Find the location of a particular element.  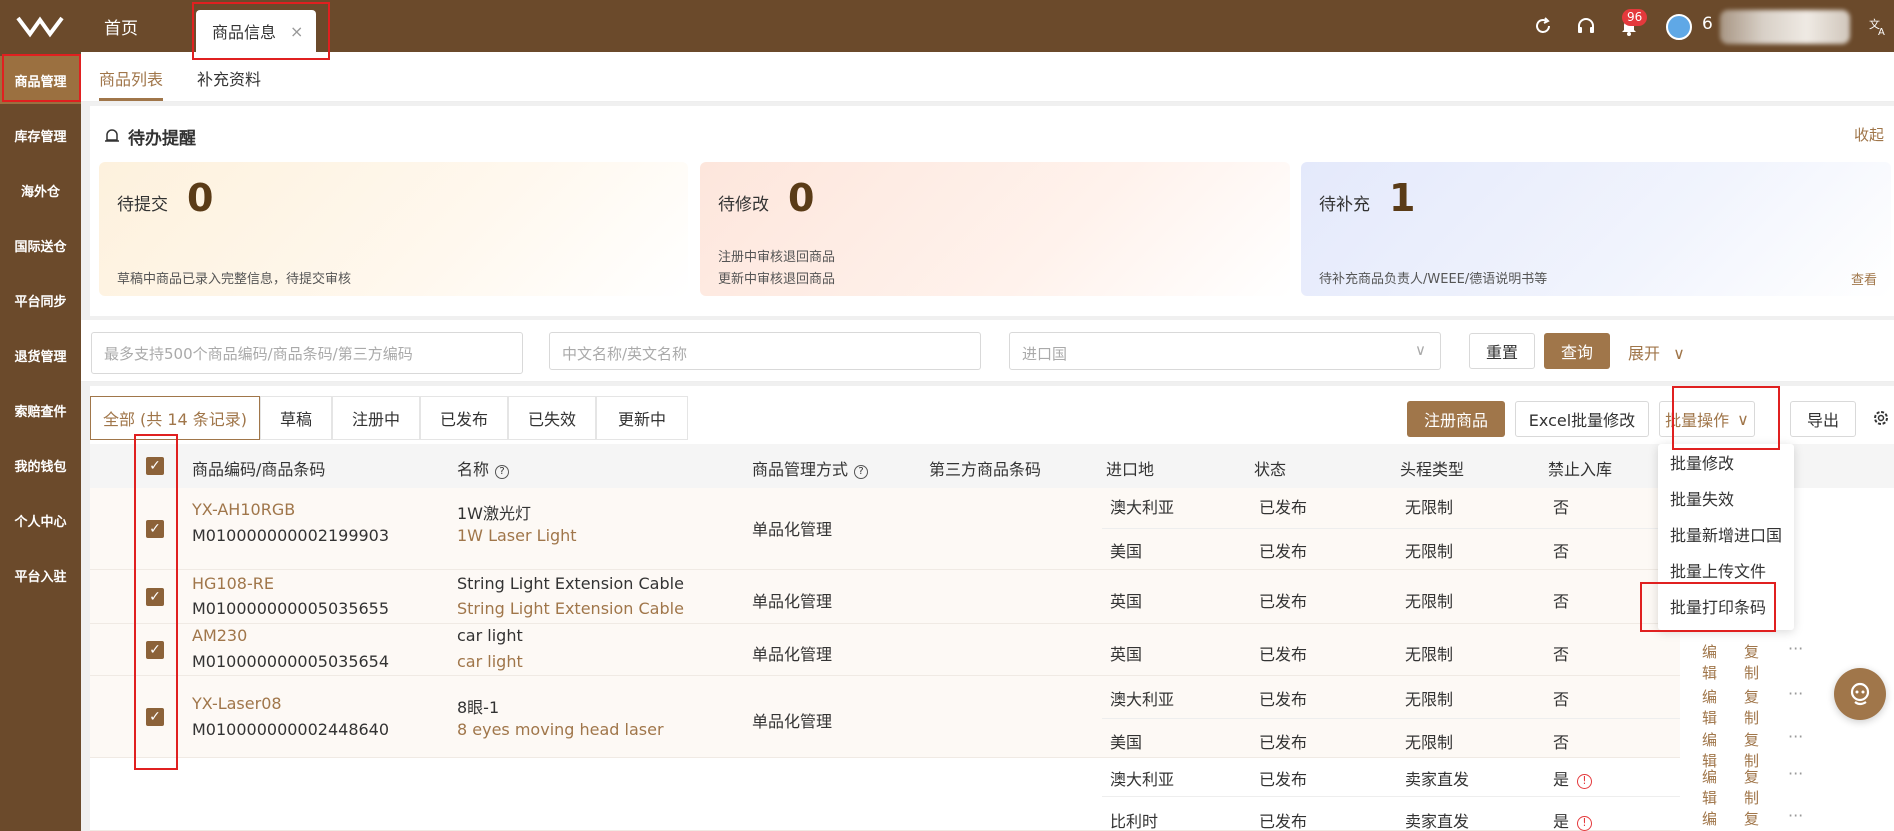

tab-supplement: 补充资料 is located at coordinates (229, 78).